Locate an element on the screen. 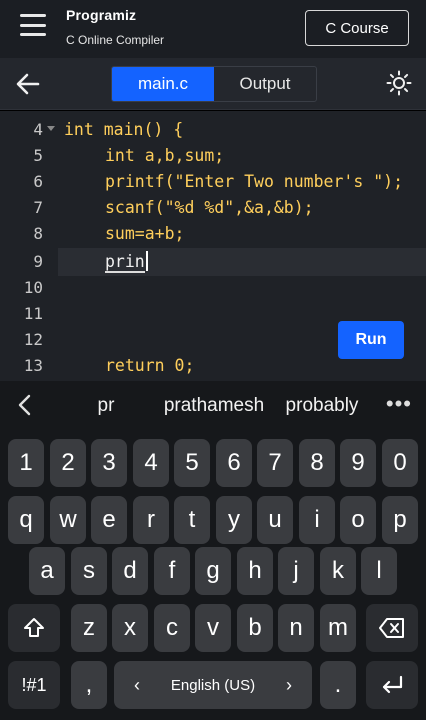 This screenshot has width=426, height=720. line-number: 12 is located at coordinates (33, 339).